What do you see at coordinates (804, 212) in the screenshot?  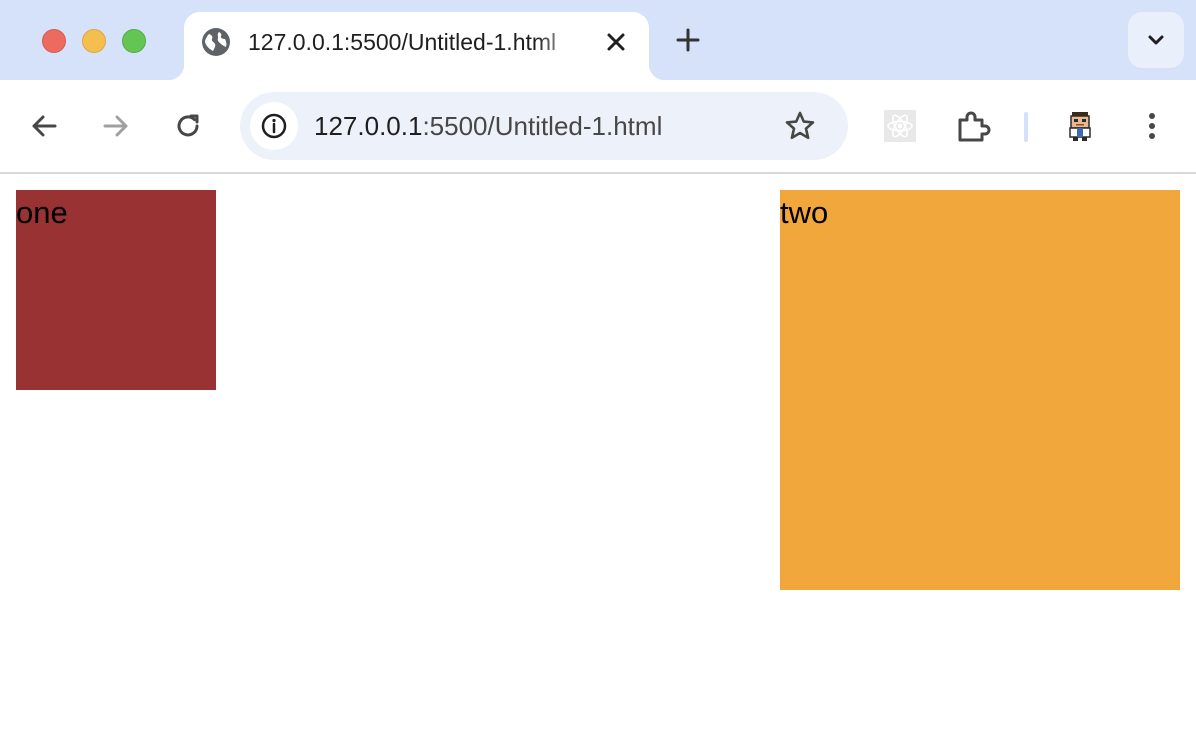 I see `box-two-label: two` at bounding box center [804, 212].